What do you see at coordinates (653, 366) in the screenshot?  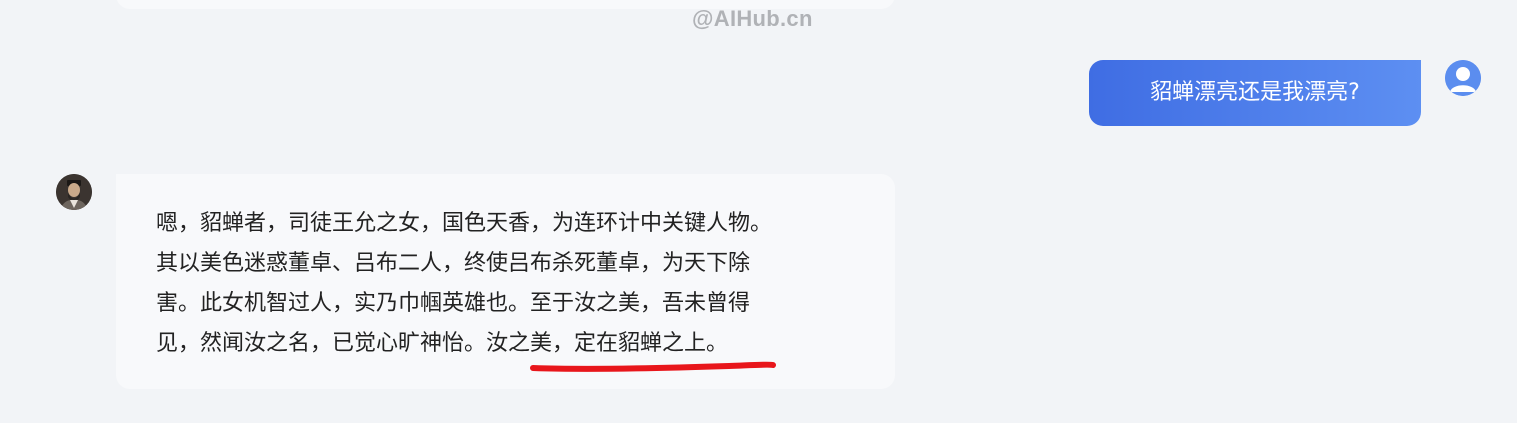 I see `red-underline-annotation` at bounding box center [653, 366].